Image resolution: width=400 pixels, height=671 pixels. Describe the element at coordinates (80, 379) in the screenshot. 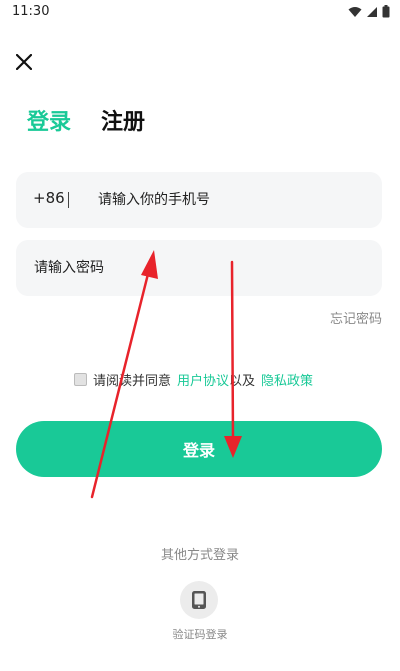

I see `agreement-checkbox` at that location.